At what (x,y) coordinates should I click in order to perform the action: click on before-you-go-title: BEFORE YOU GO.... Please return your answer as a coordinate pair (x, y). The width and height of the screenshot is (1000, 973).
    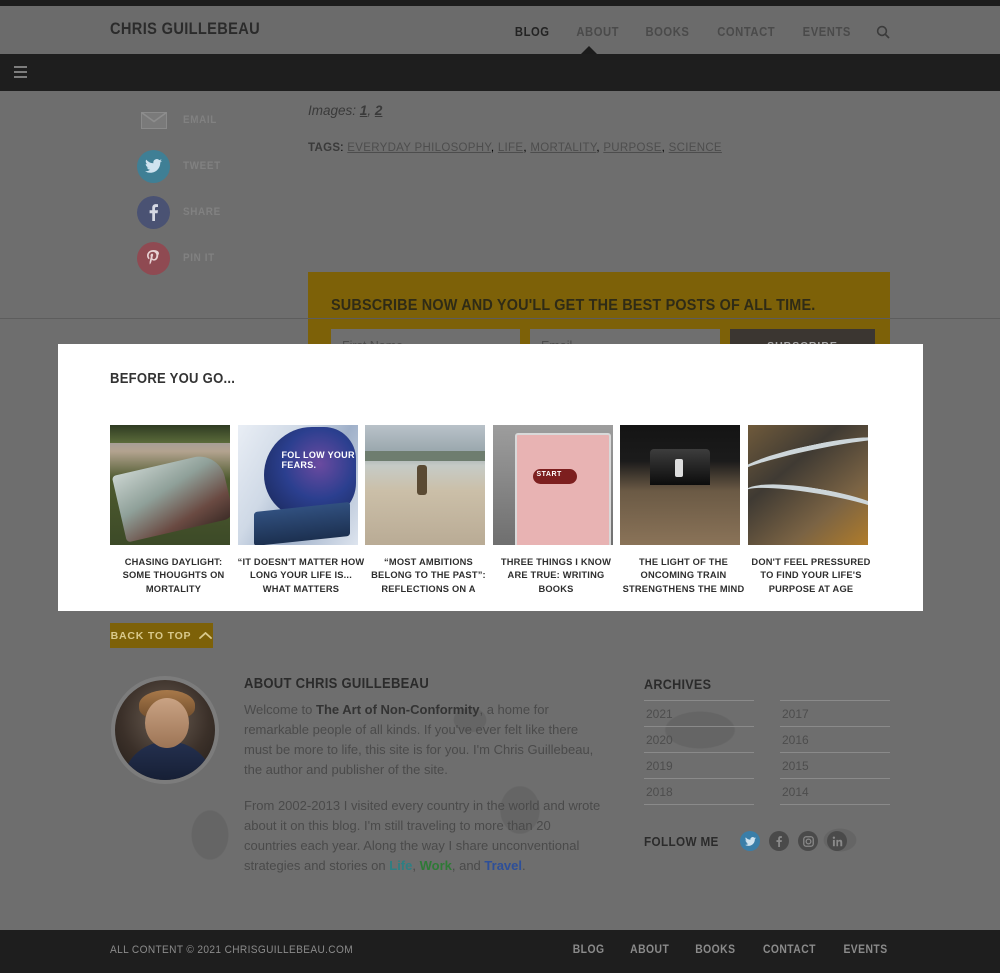
    Looking at the image, I should click on (173, 379).